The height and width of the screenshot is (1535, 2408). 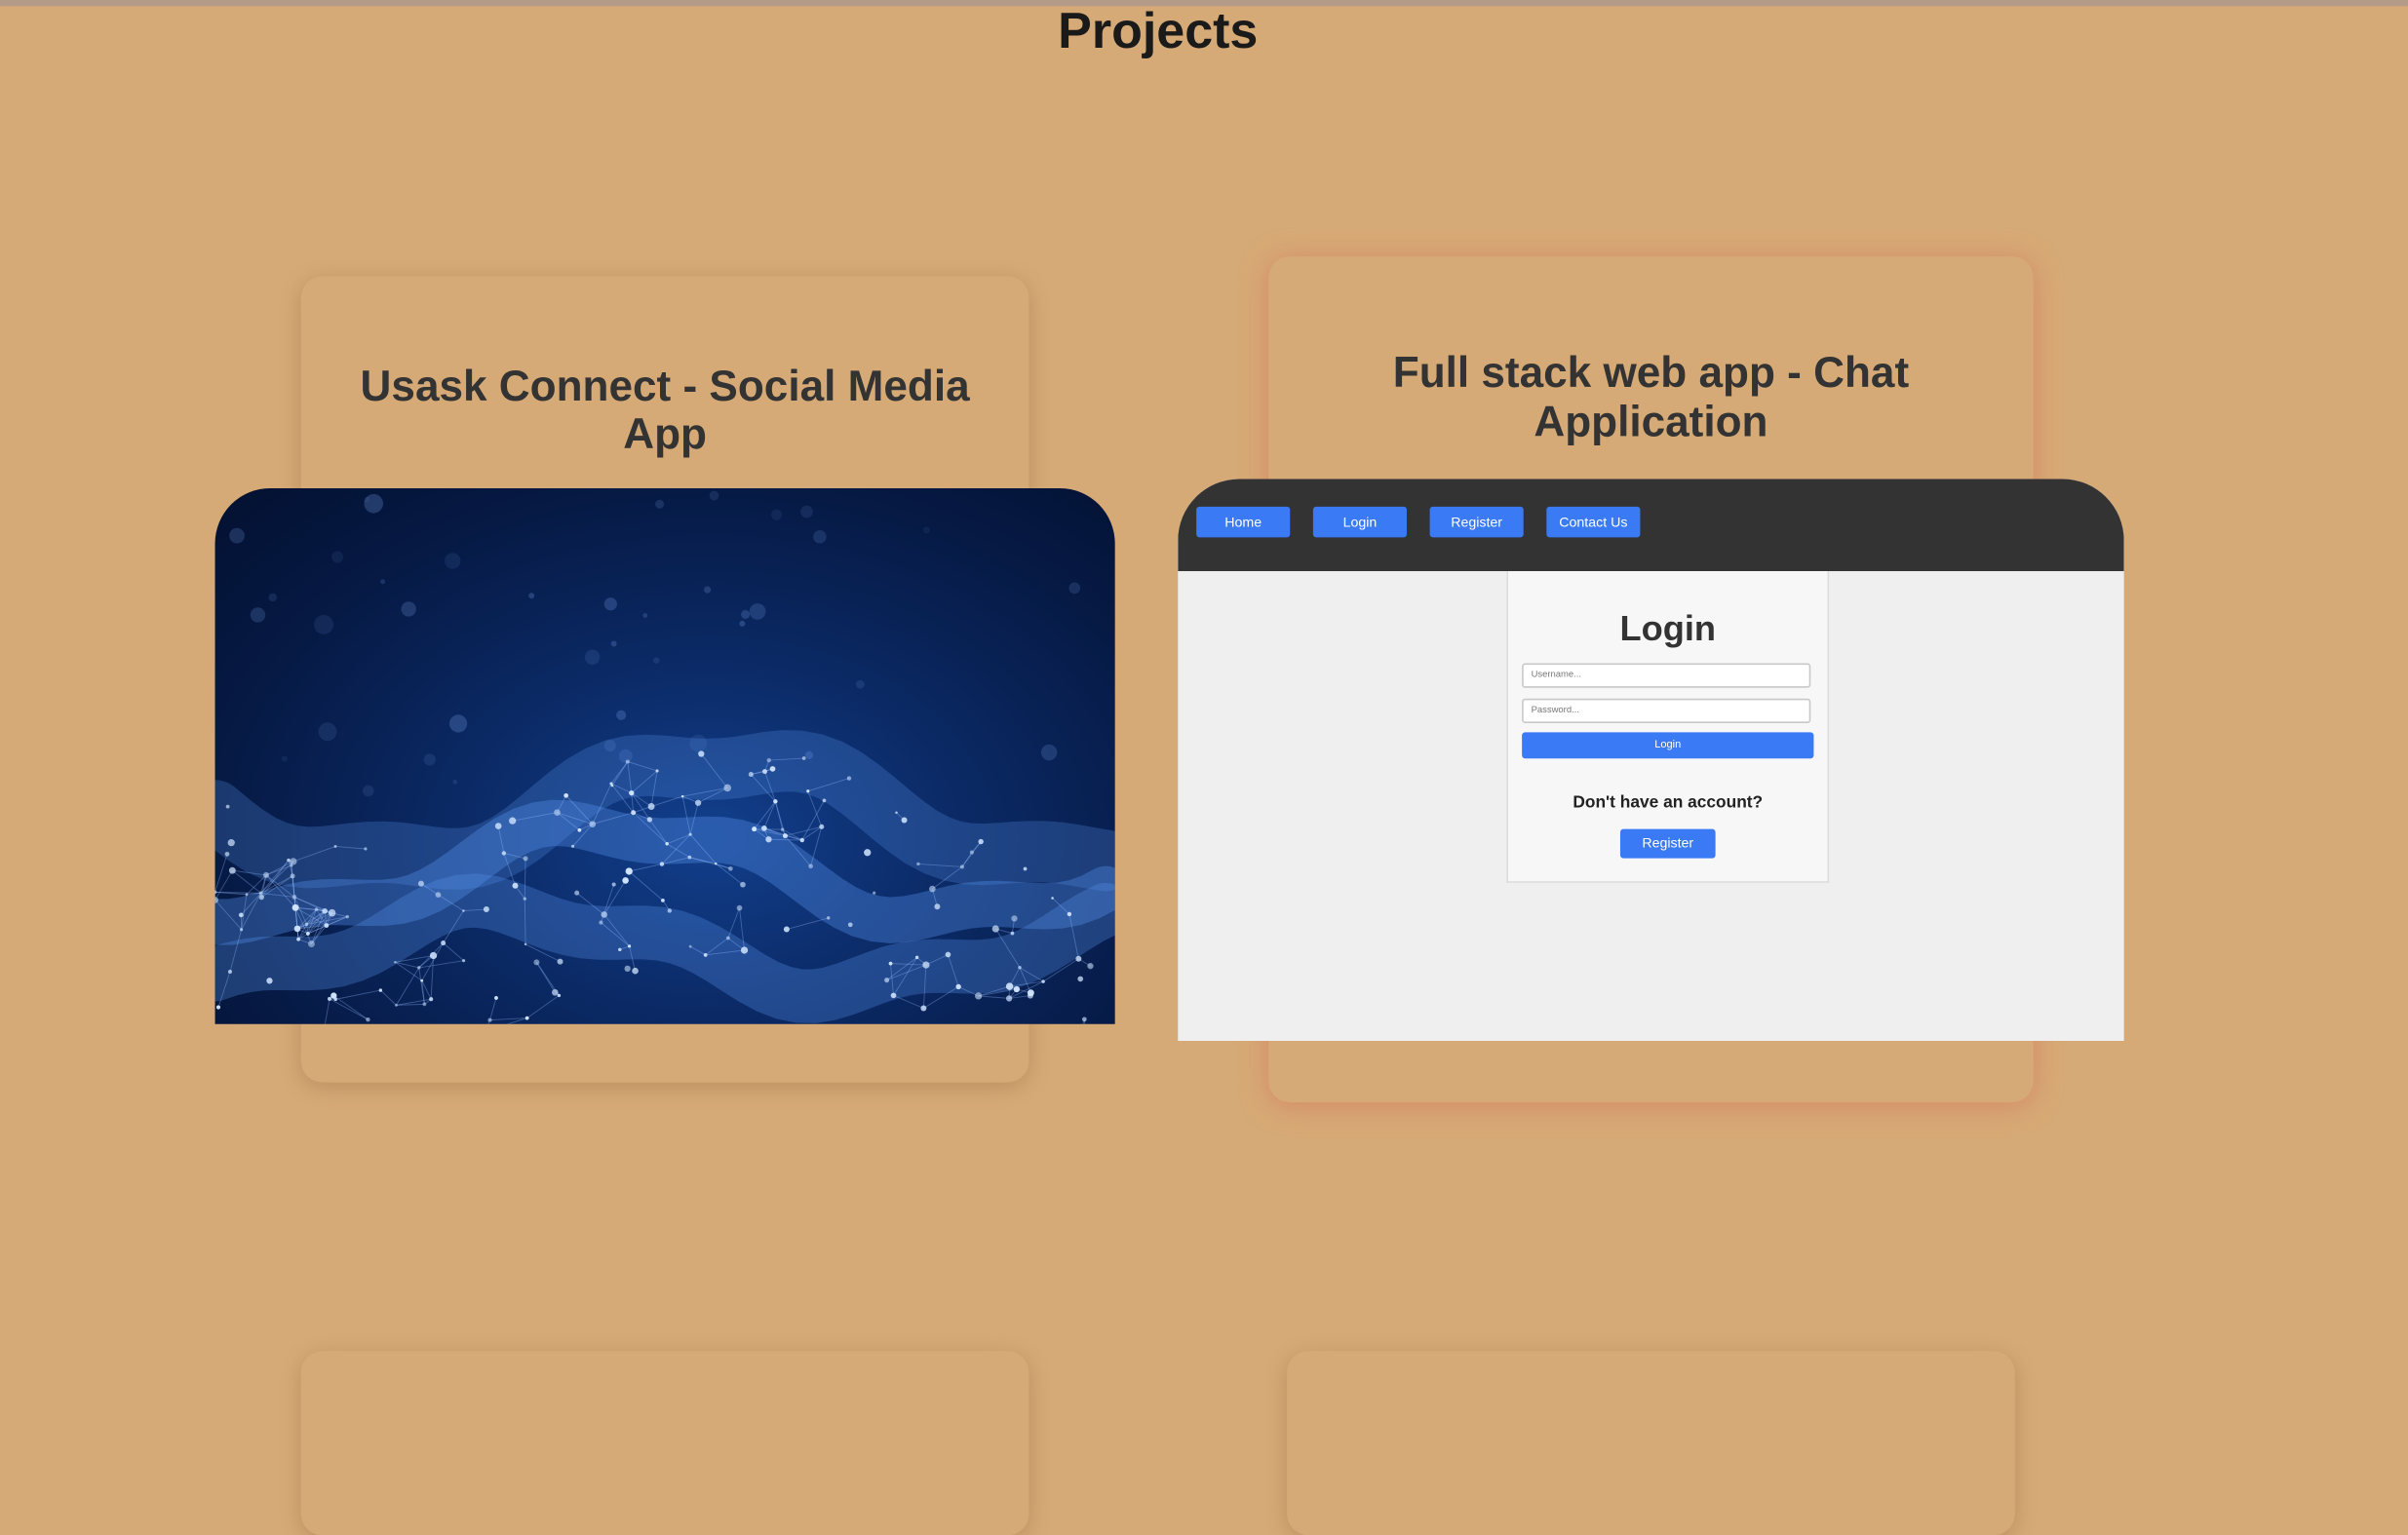 I want to click on network-graphic, so click(x=665, y=756).